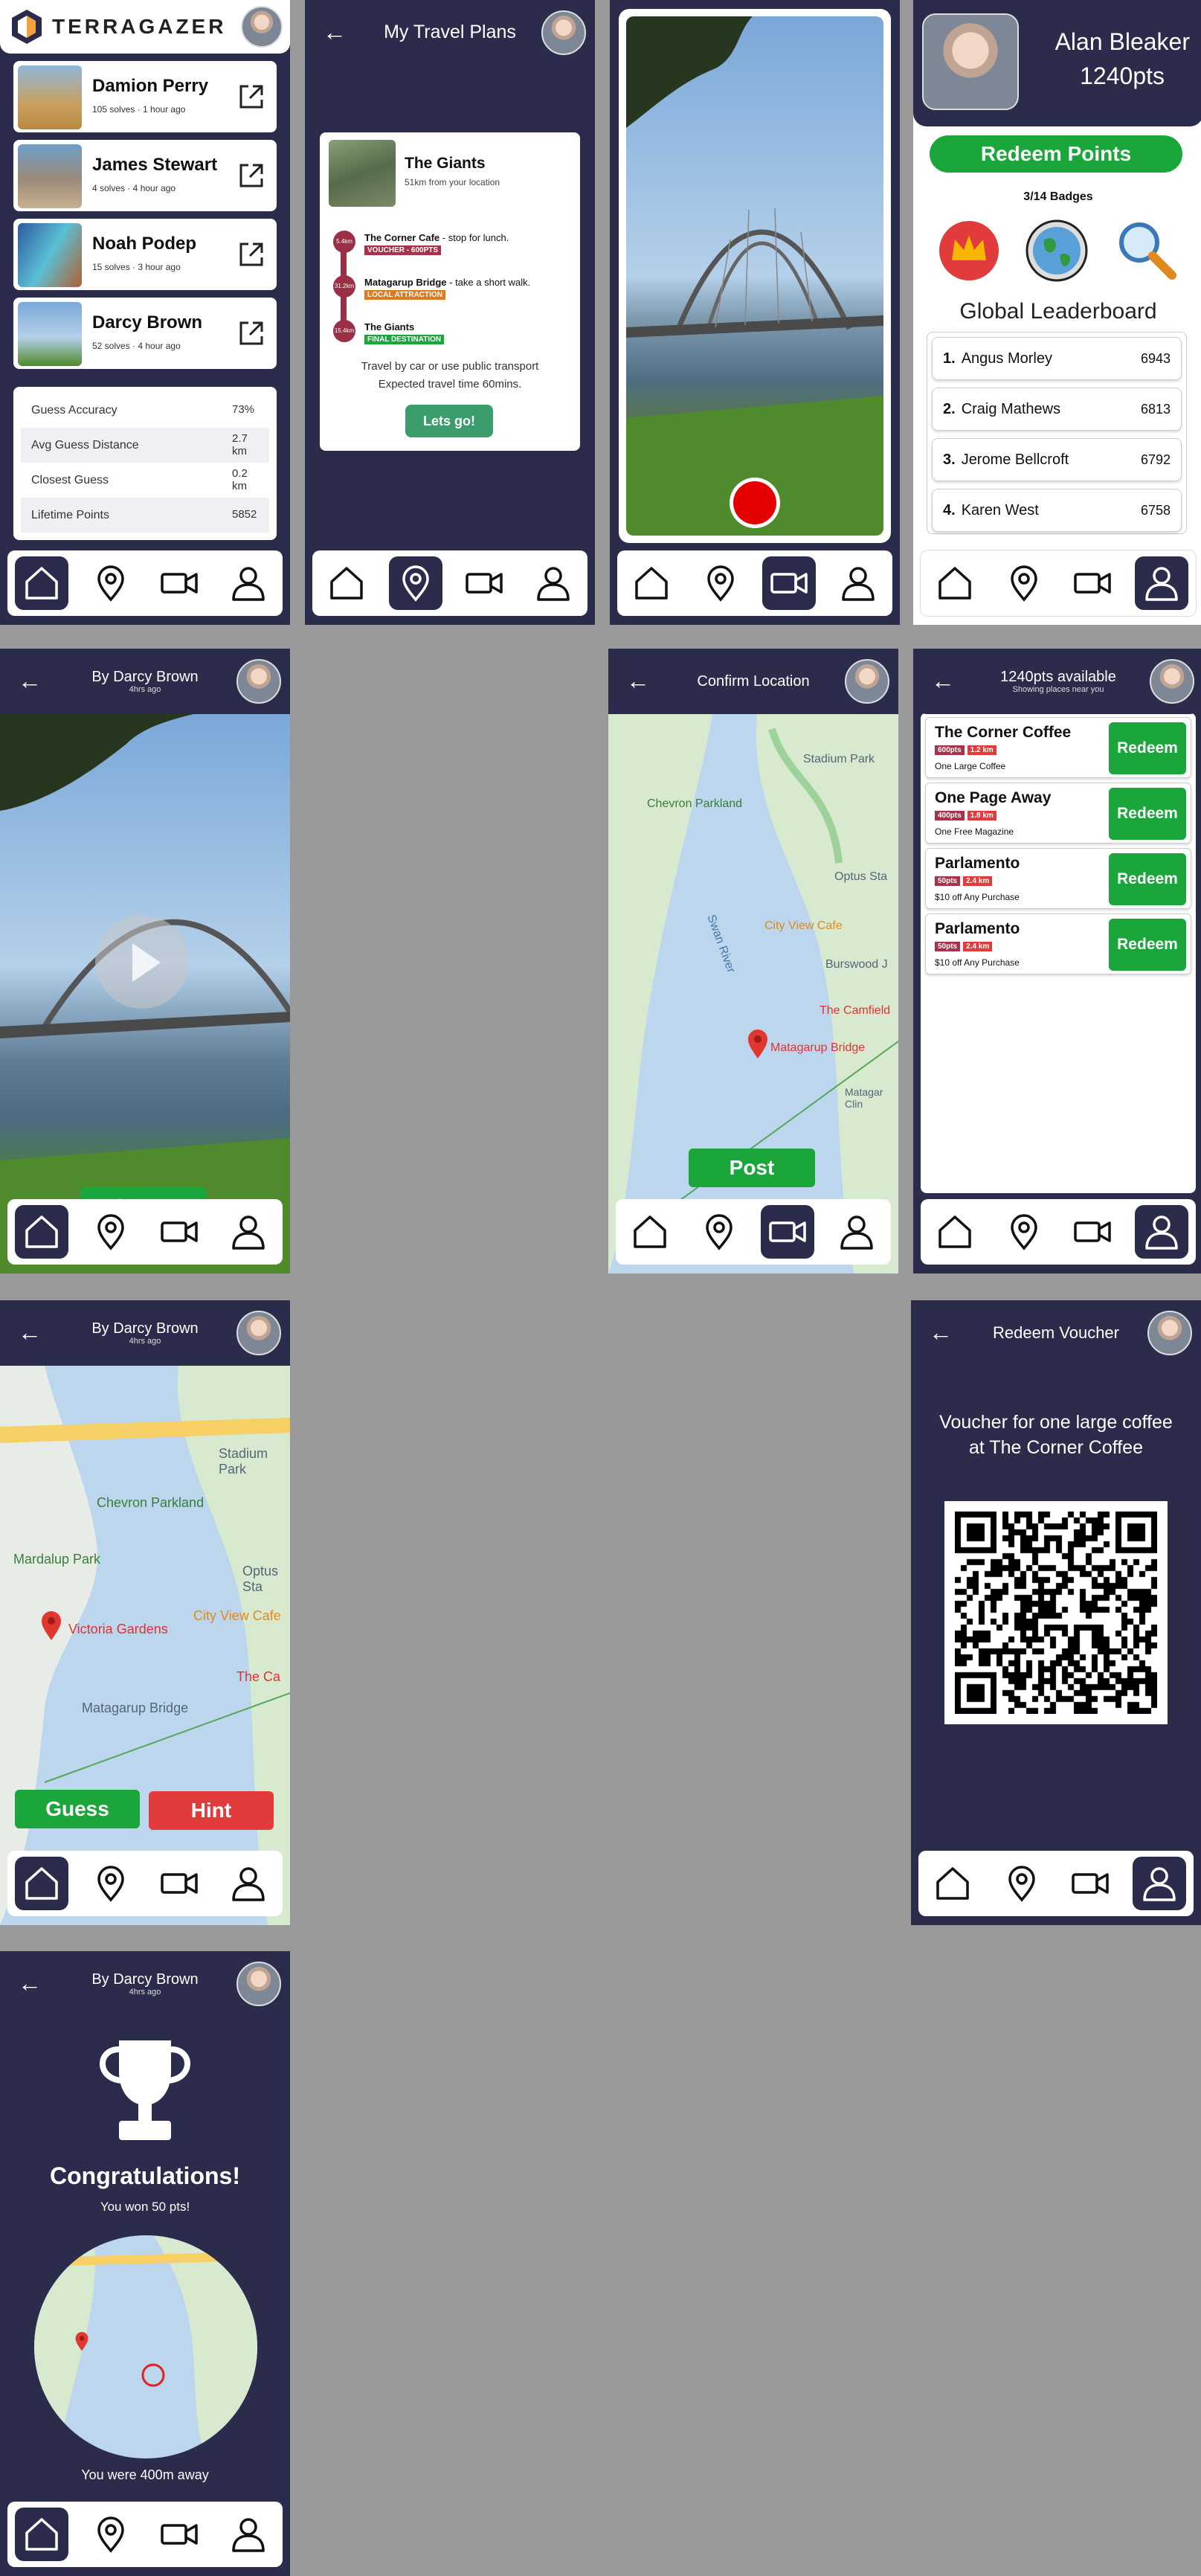 The height and width of the screenshot is (2576, 1201). What do you see at coordinates (752, 1168) in the screenshot?
I see `post-button: Post` at bounding box center [752, 1168].